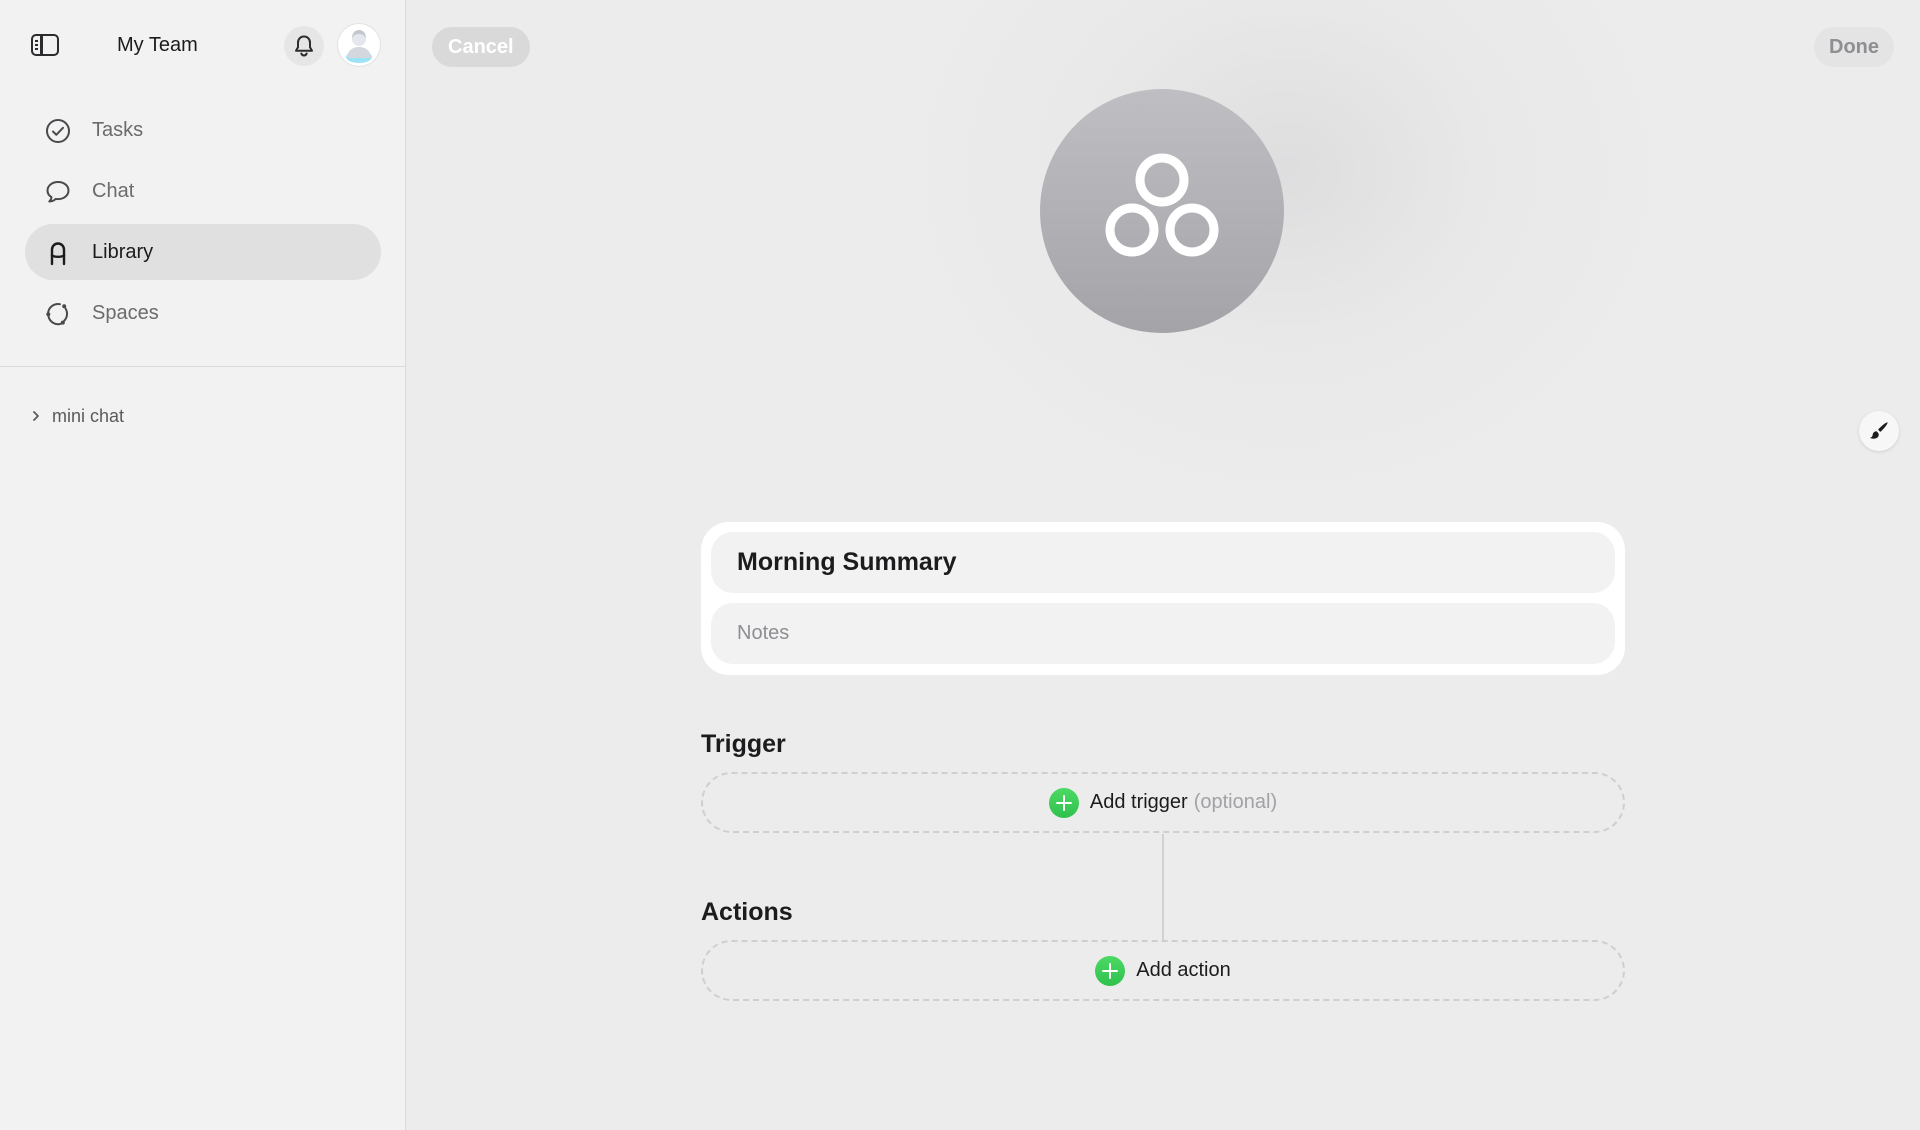  I want to click on spaces-icon, so click(57, 314).